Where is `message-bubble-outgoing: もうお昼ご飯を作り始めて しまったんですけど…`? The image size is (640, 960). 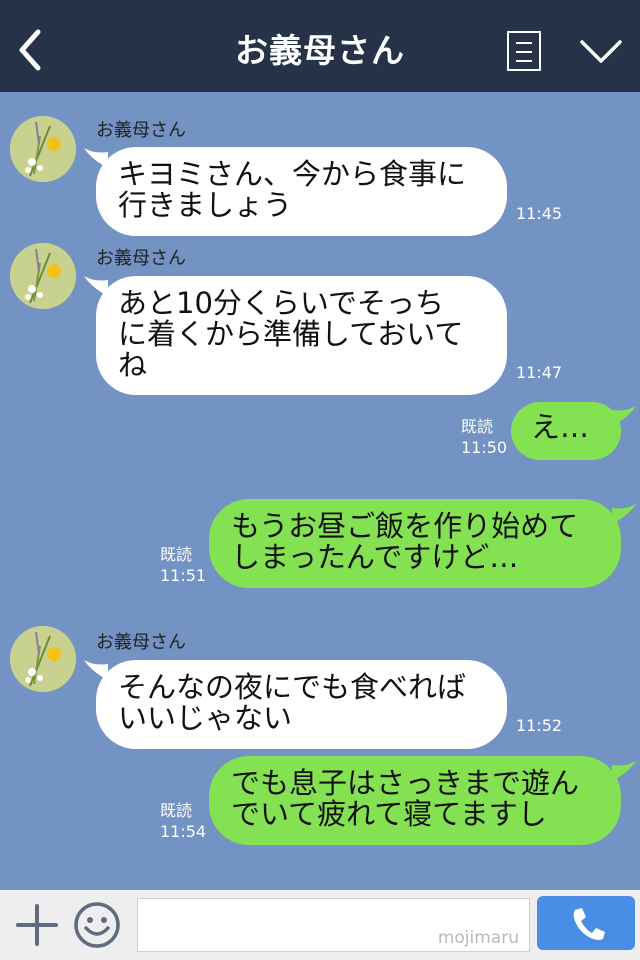
message-bubble-outgoing: もうお昼ご飯を作り始めて しまったんですけど… is located at coordinates (415, 543).